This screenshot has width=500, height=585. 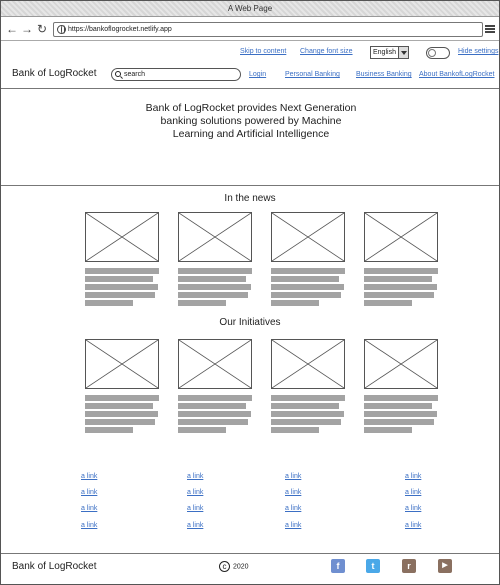 What do you see at coordinates (234, 567) in the screenshot?
I see `copyright: c 2020` at bounding box center [234, 567].